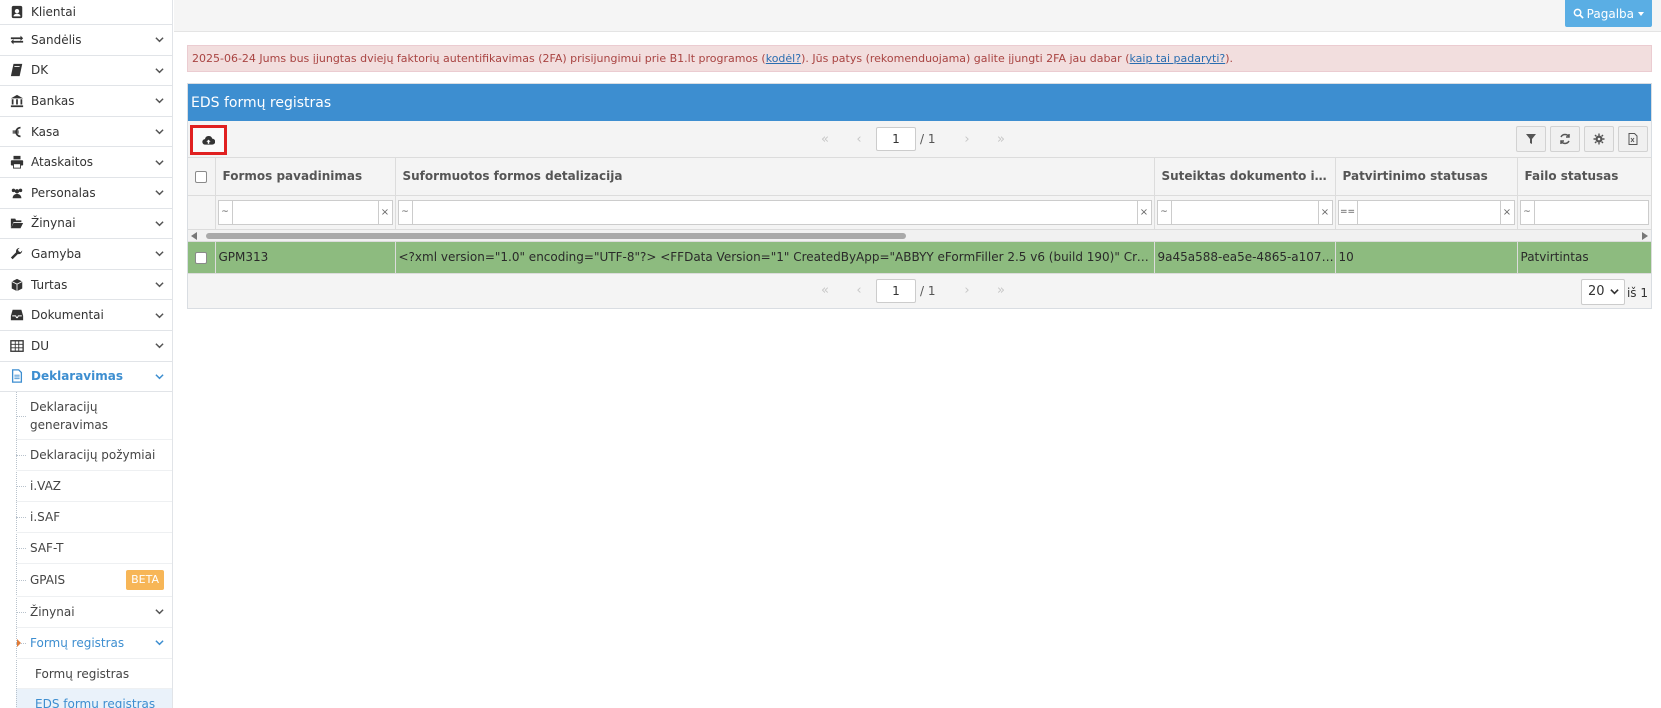 Image resolution: width=1661 pixels, height=708 pixels. What do you see at coordinates (86, 162) in the screenshot?
I see `sidebar-item-ataskaitos: Ataskaitos` at bounding box center [86, 162].